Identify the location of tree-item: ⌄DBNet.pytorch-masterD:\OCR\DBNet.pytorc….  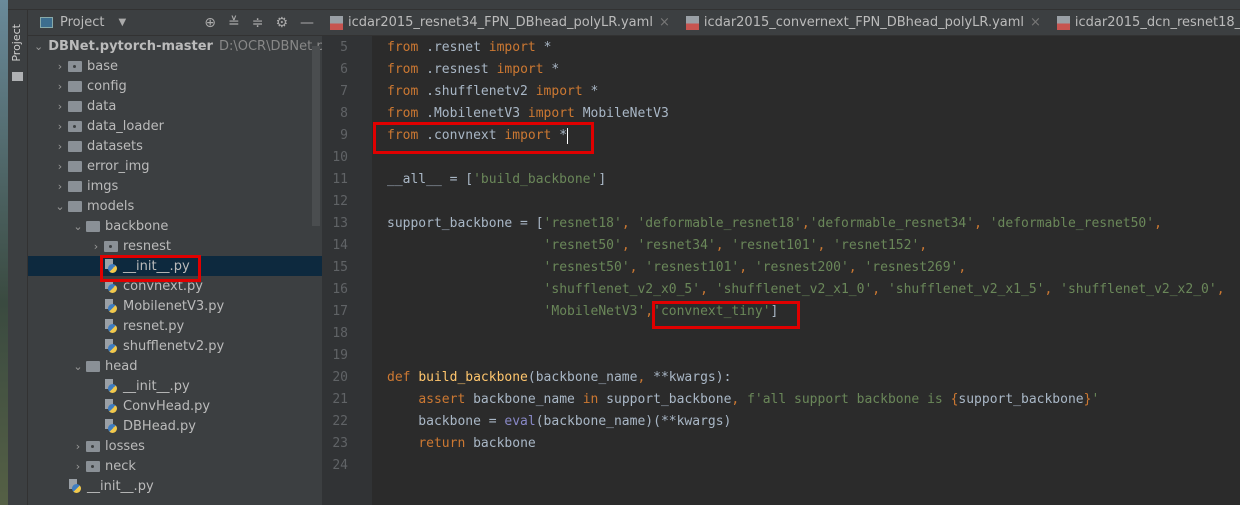
(222, 46).